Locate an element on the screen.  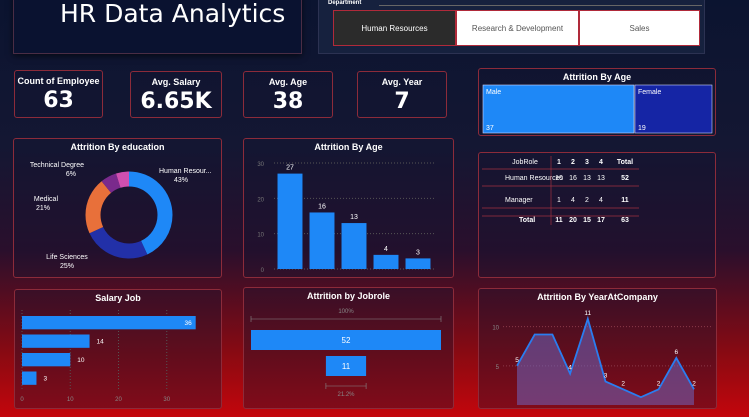
slicer-divider is located at coordinates (540, 5).